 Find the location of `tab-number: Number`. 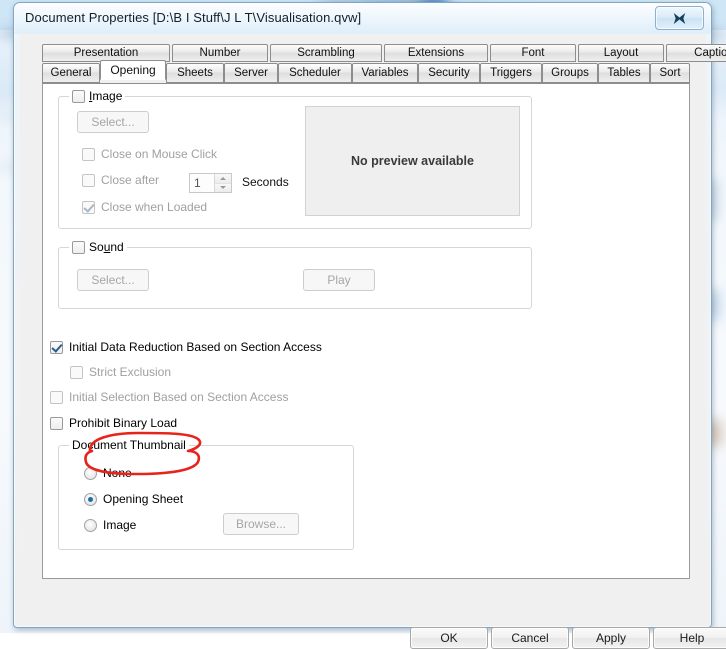

tab-number: Number is located at coordinates (220, 53).